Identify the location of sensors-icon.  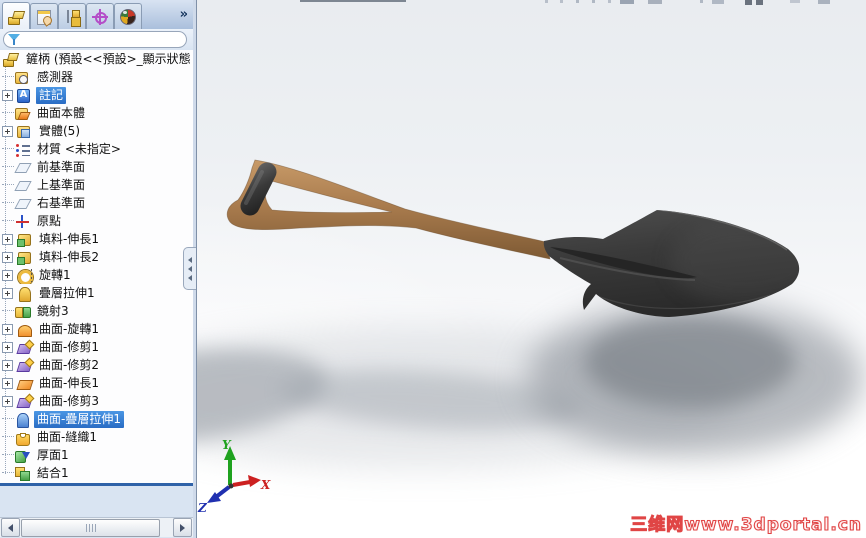
(22, 77).